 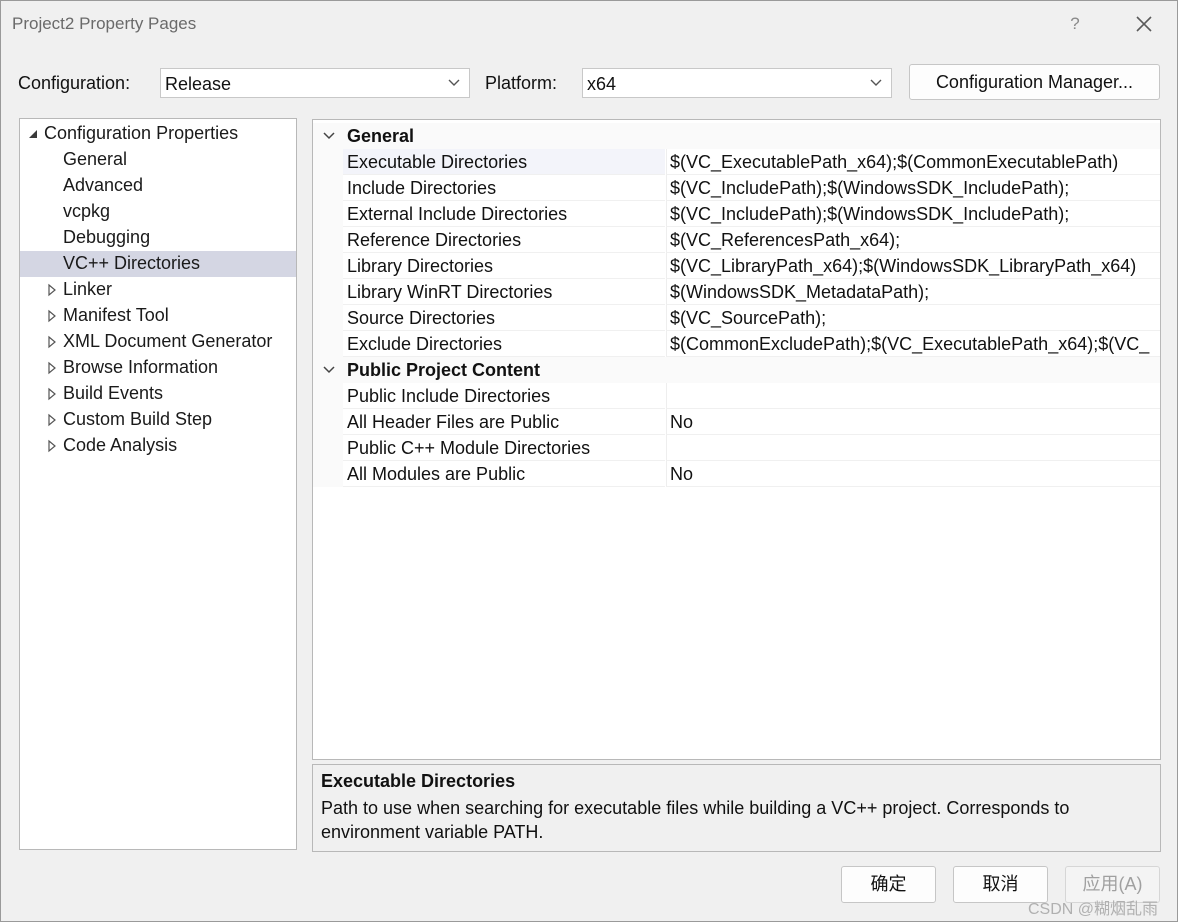 I want to click on close-button, so click(x=1144, y=24).